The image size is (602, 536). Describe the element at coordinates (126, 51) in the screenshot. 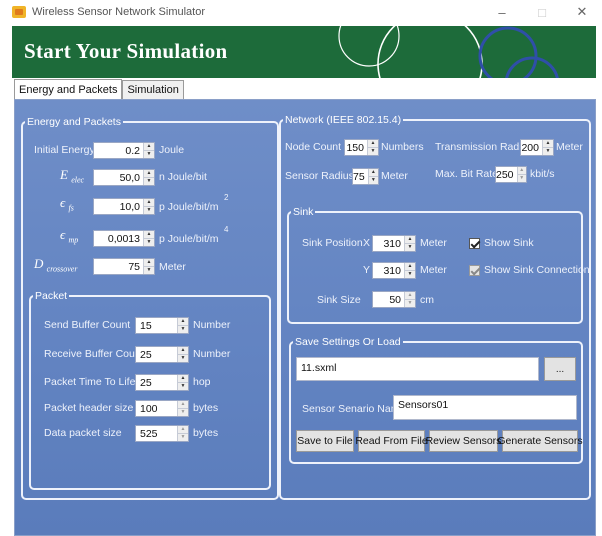

I see `banner-title: Start Your Simulation` at that location.